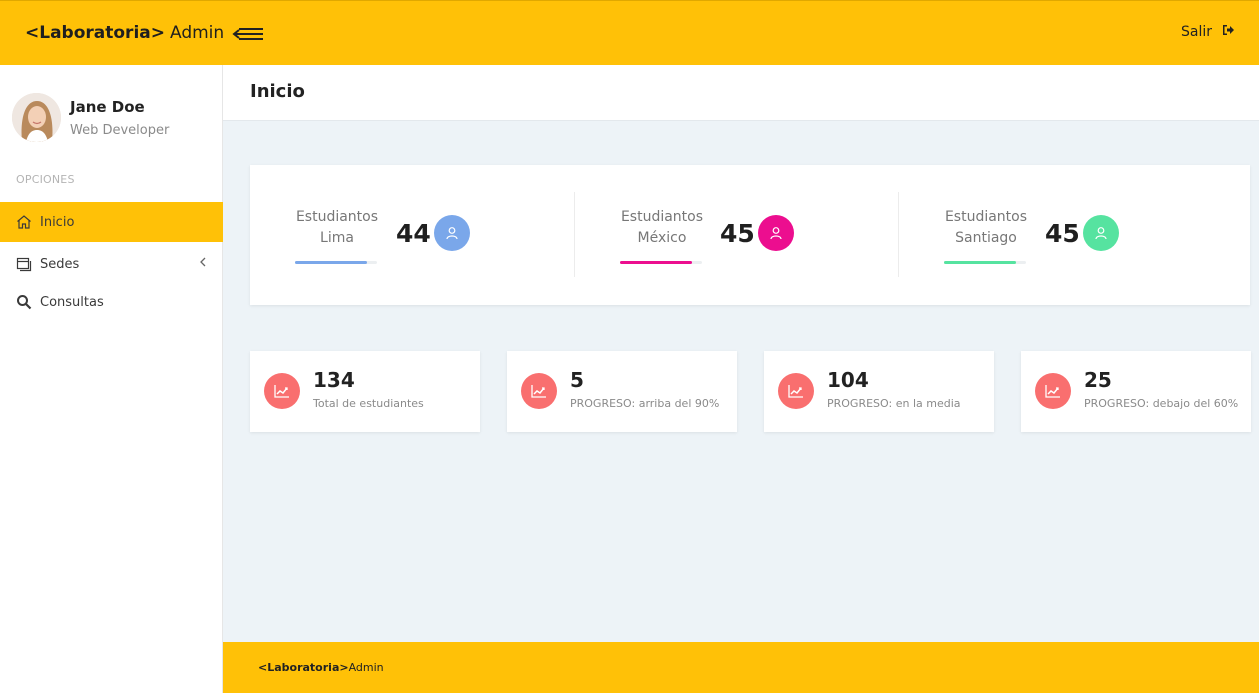 The height and width of the screenshot is (693, 1259). I want to click on card-caption: PROGRESO: debajo del 60%, so click(1161, 403).